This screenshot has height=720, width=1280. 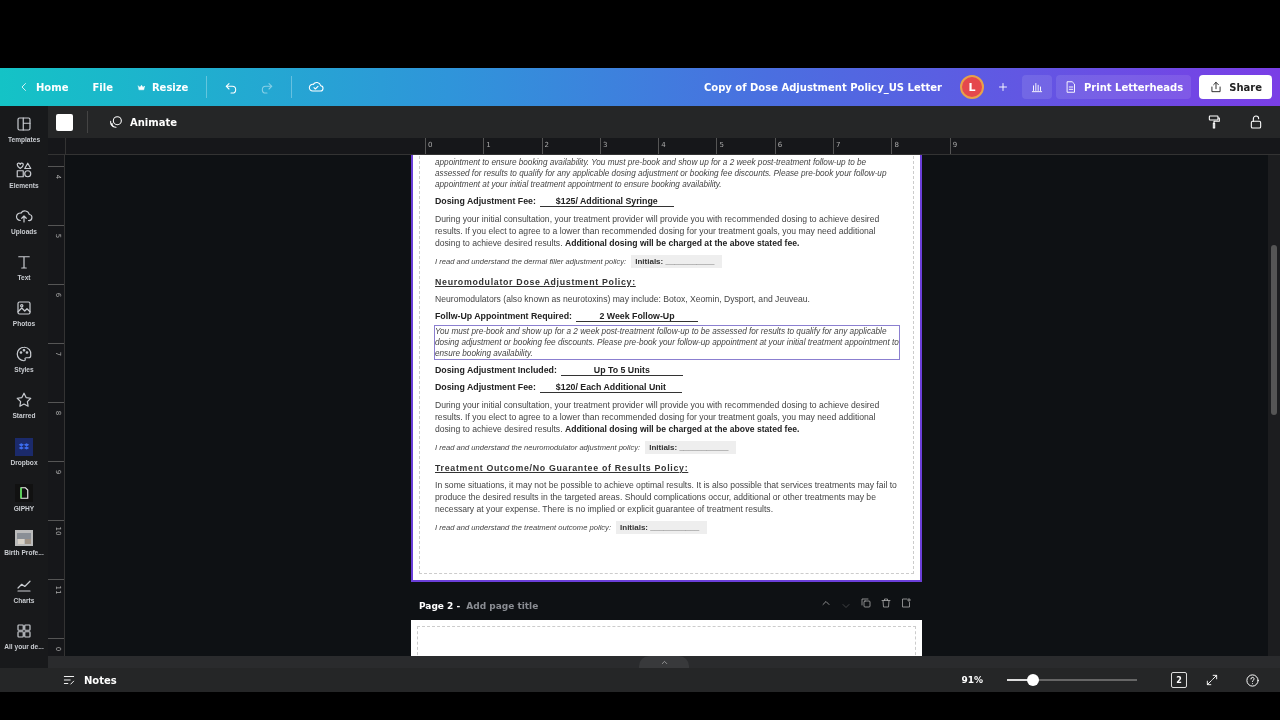 I want to click on field-value: 2 Week Follow-Up, so click(x=637, y=316).